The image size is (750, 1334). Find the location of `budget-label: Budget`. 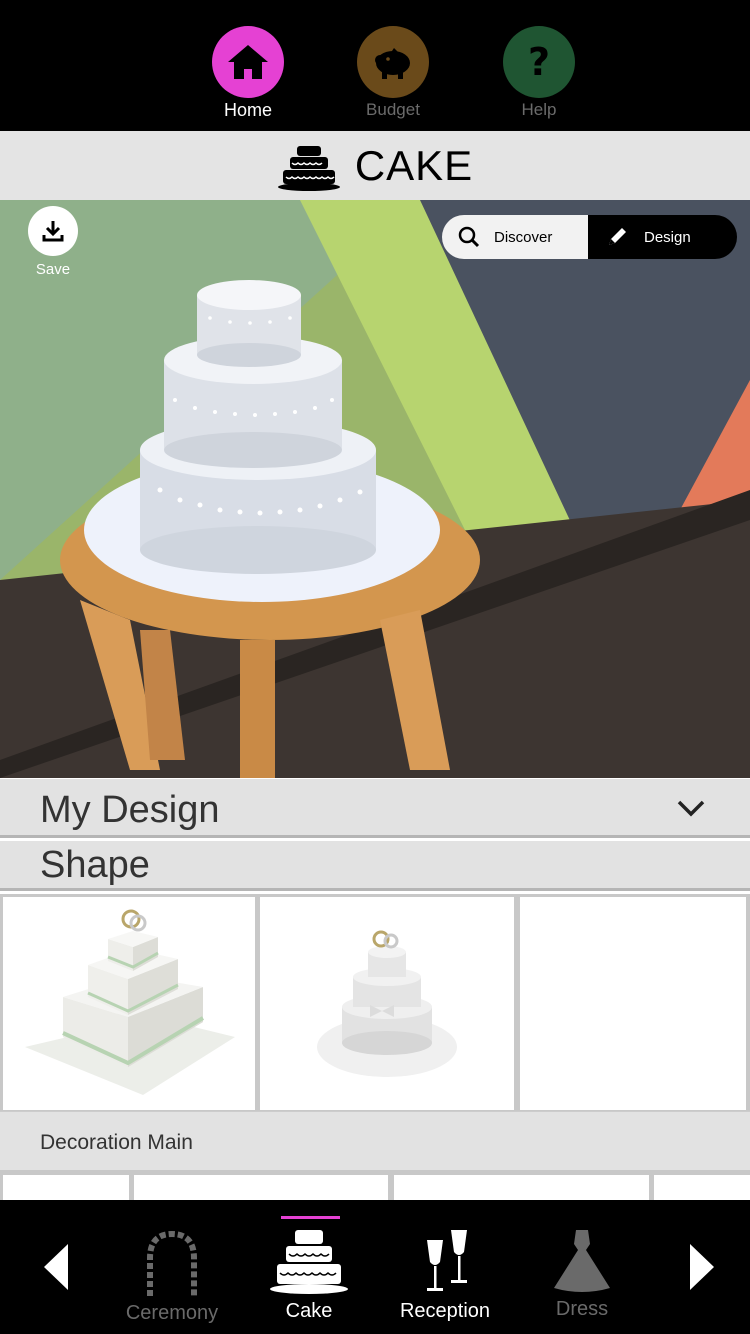

budget-label: Budget is located at coordinates (393, 109).